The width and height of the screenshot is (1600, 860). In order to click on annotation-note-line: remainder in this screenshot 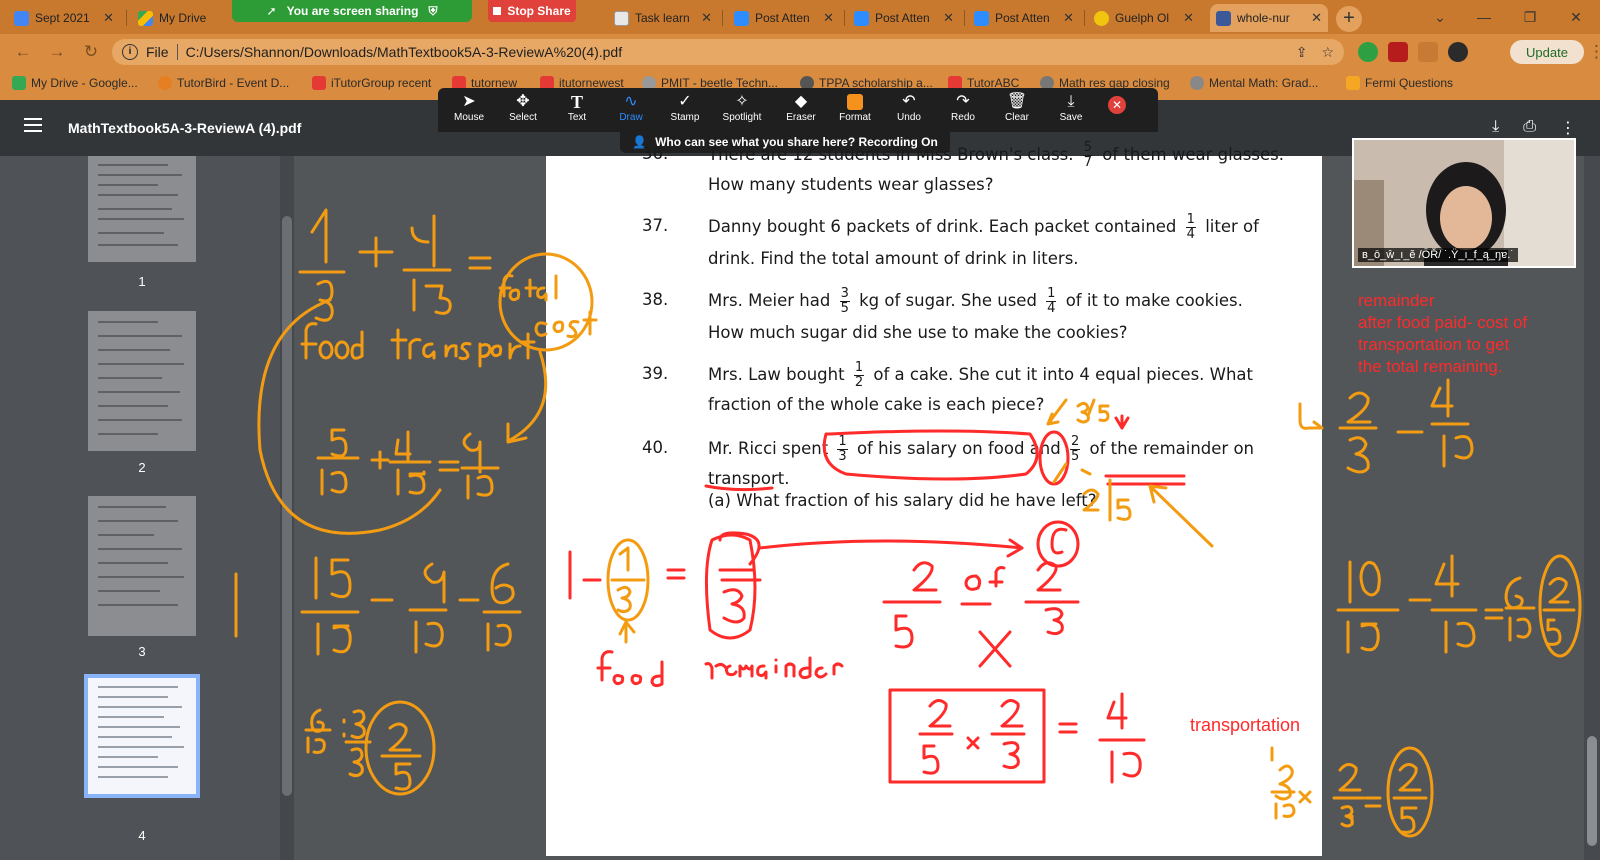, I will do `click(1396, 300)`.